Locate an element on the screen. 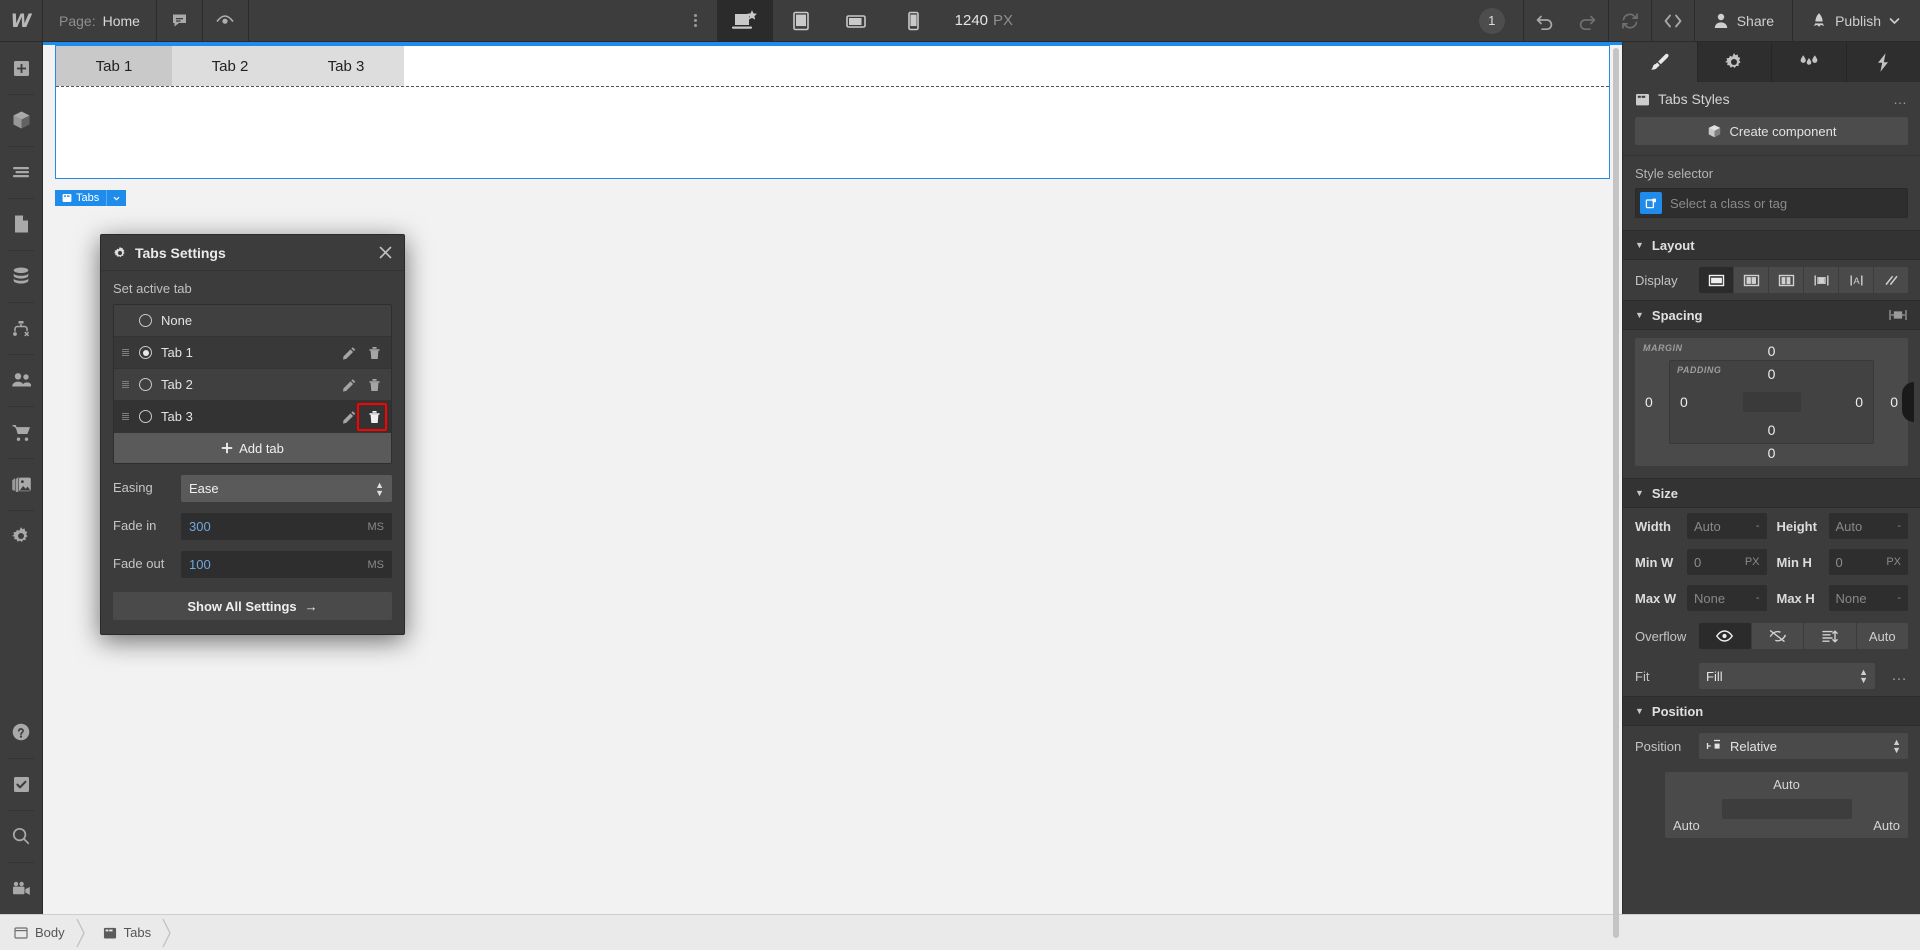  padding-top-input: 0 is located at coordinates (1772, 374).